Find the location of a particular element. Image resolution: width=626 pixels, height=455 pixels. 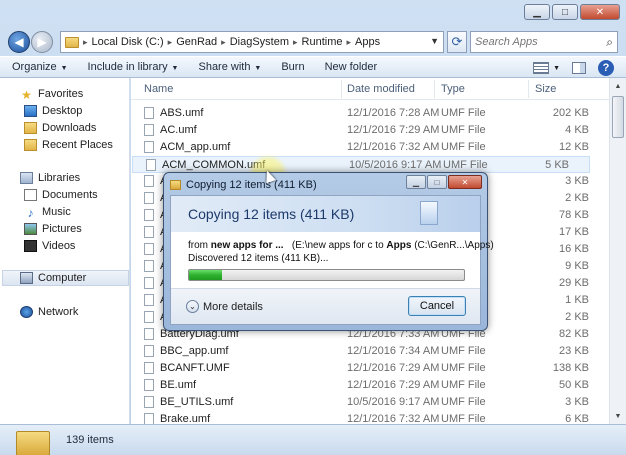

new-folder-button: New folder is located at coordinates (351, 67).